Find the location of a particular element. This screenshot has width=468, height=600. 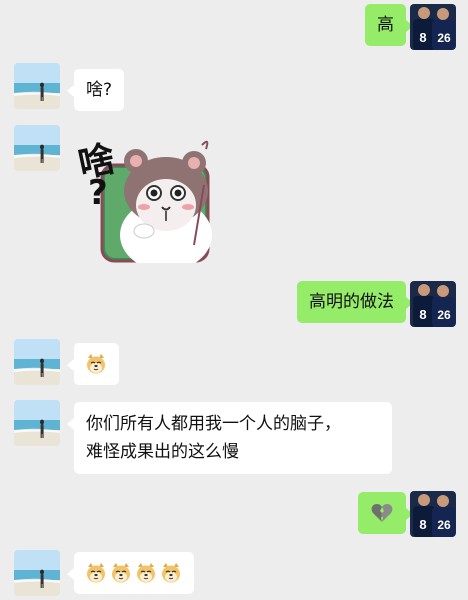

message-text: 啥? is located at coordinates (99, 90).